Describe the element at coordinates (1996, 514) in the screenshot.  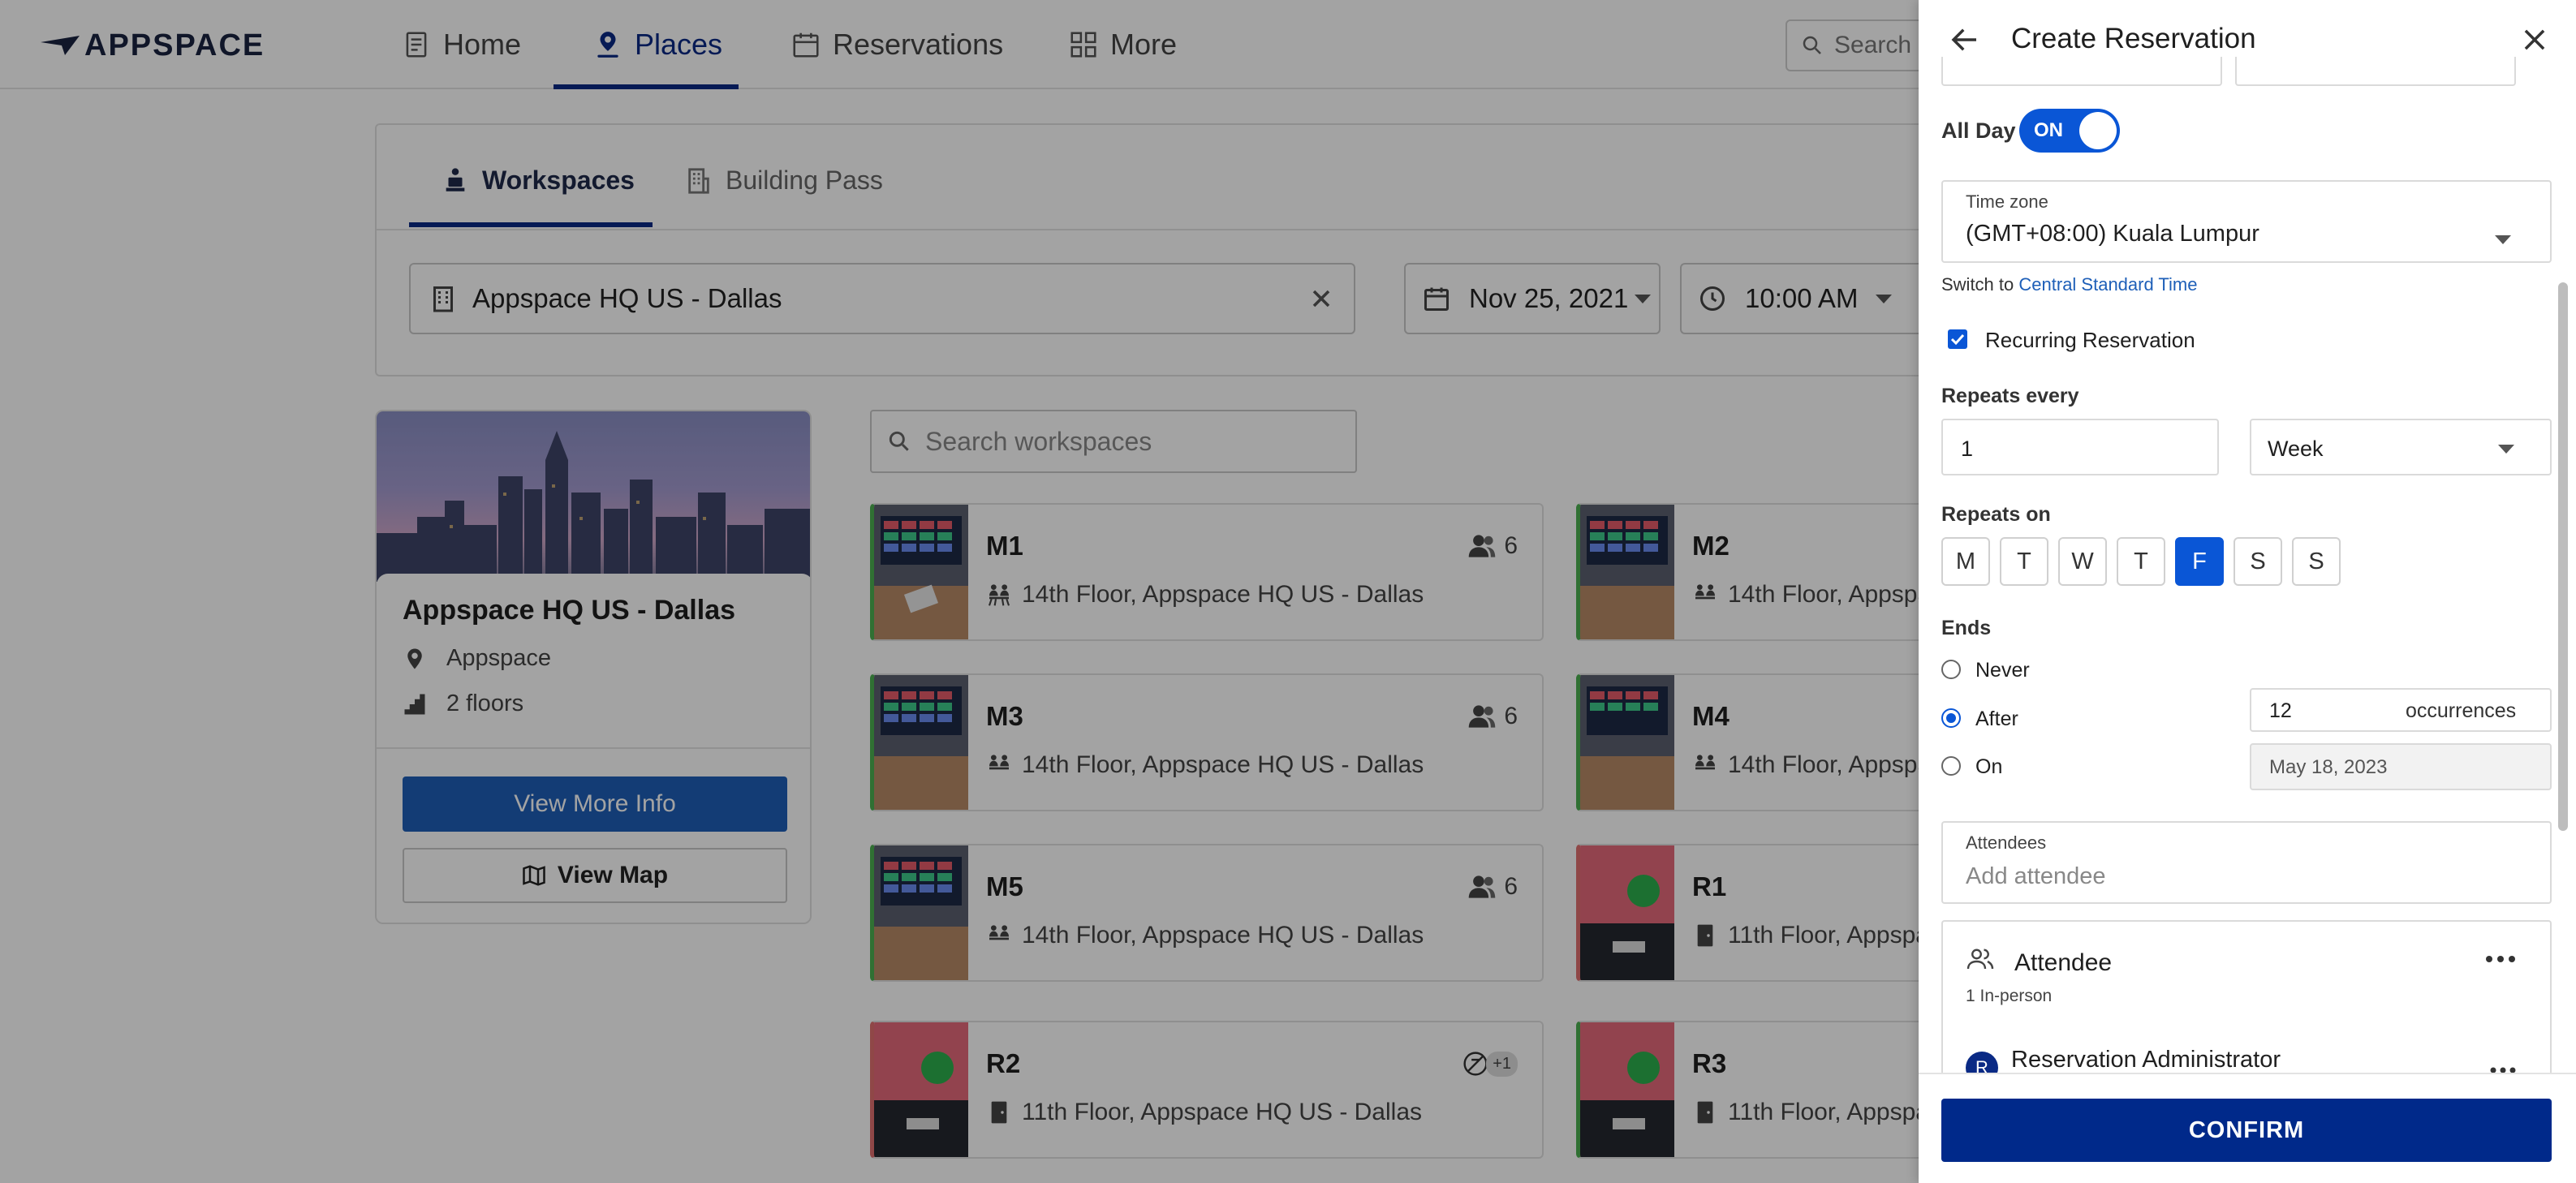
I see `repeats-on-label: Repeats on` at that location.